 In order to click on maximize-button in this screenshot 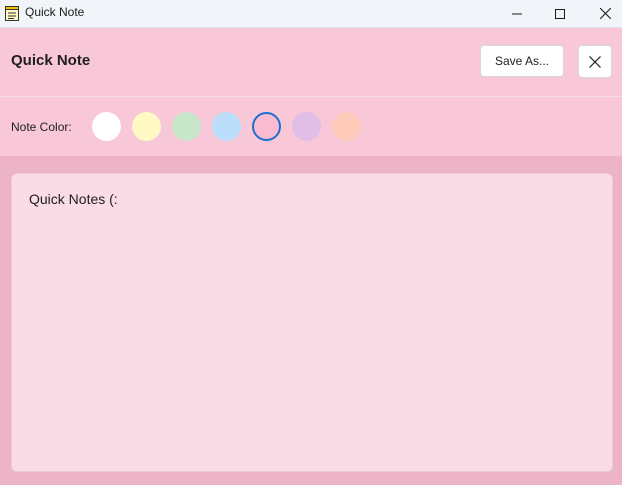, I will do `click(560, 13)`.